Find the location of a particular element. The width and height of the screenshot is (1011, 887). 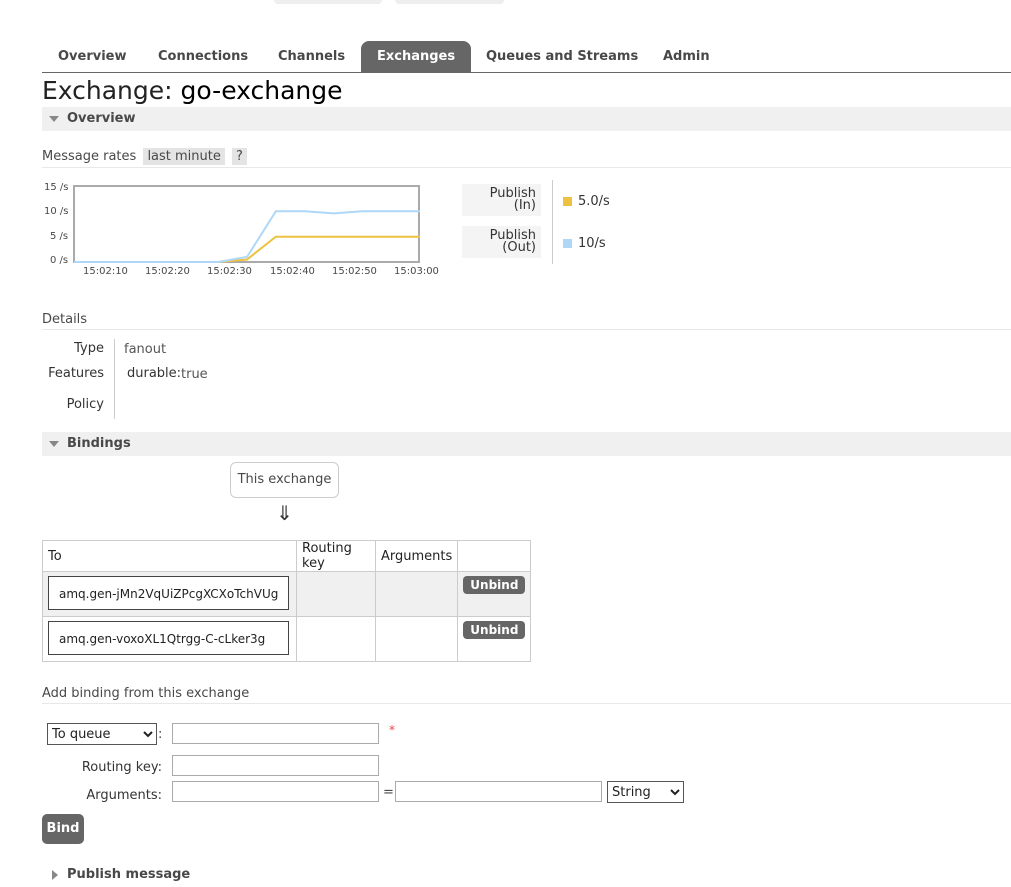

column-header-actions is located at coordinates (494, 556).